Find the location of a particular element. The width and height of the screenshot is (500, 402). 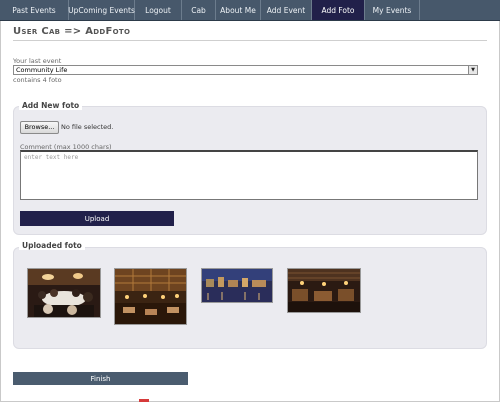

chevron-down-icon: ▼ is located at coordinates (472, 70).